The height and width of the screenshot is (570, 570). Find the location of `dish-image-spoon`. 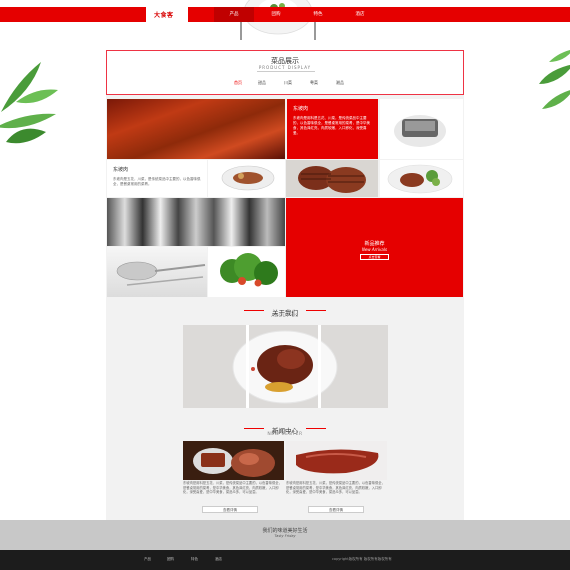

dish-image-spoon is located at coordinates (157, 272).